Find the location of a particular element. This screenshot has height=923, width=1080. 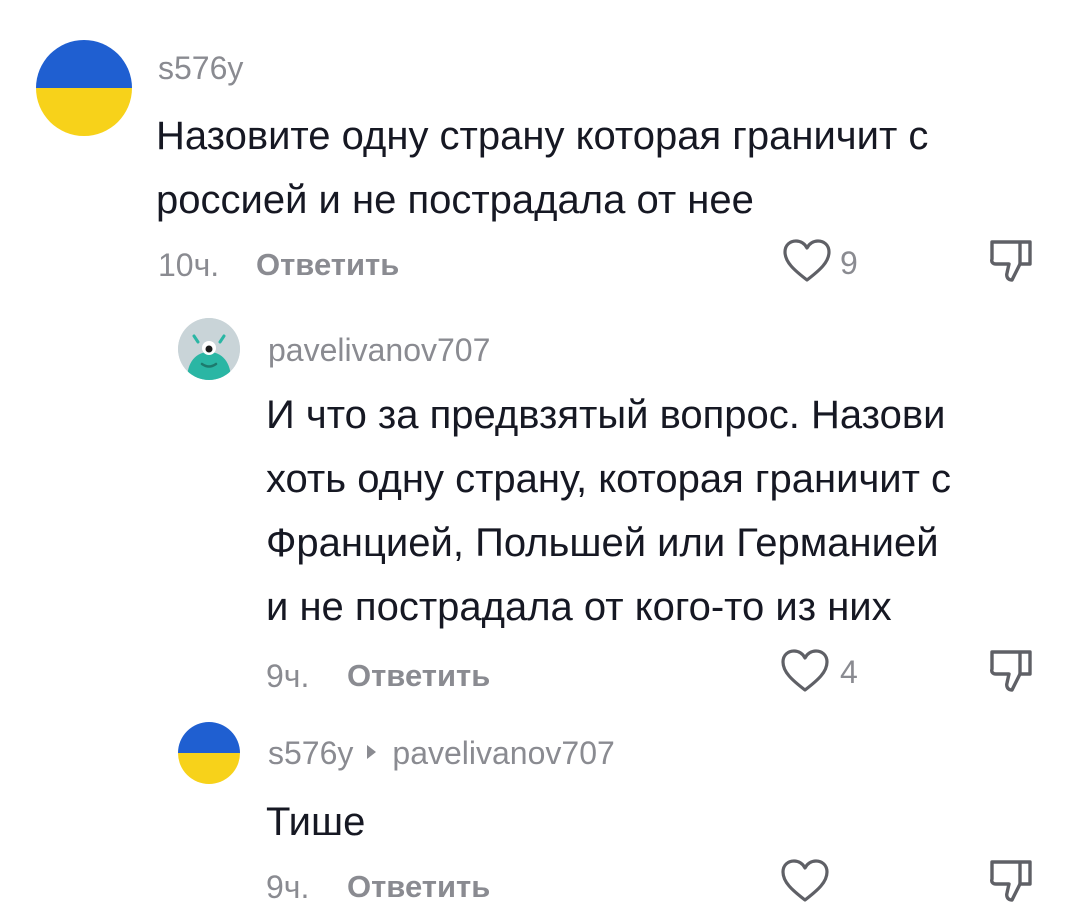

comment-text: Тише is located at coordinates (315, 822).